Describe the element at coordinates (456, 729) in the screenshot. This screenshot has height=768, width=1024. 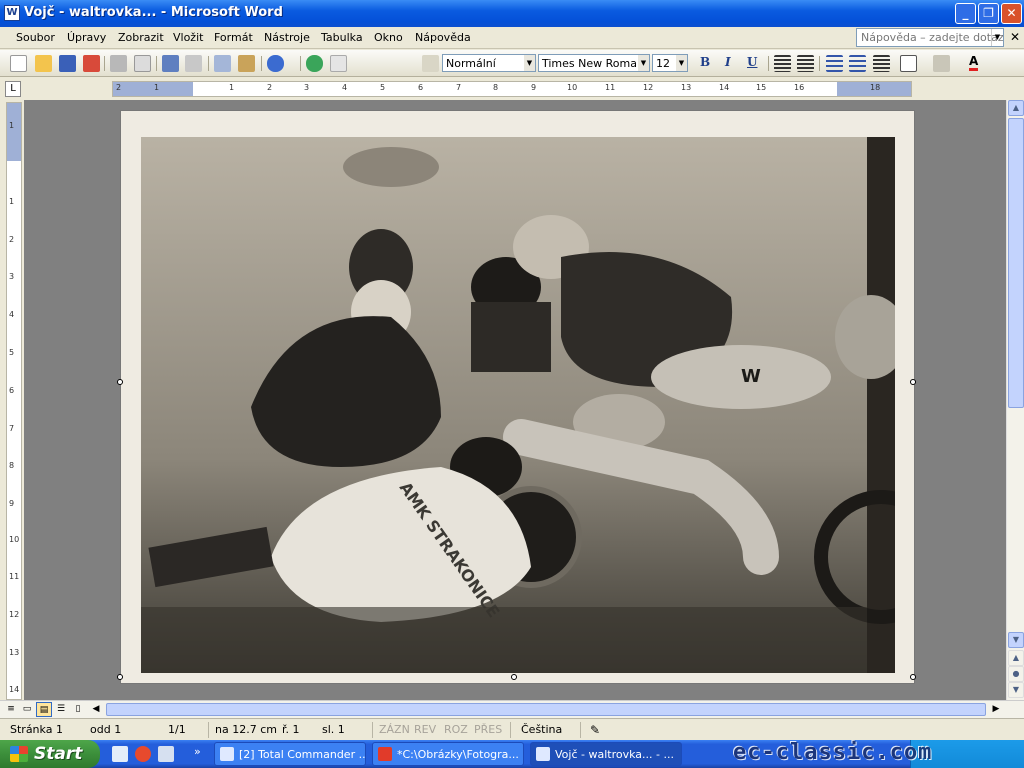
I see `status-extend: ROZ` at that location.